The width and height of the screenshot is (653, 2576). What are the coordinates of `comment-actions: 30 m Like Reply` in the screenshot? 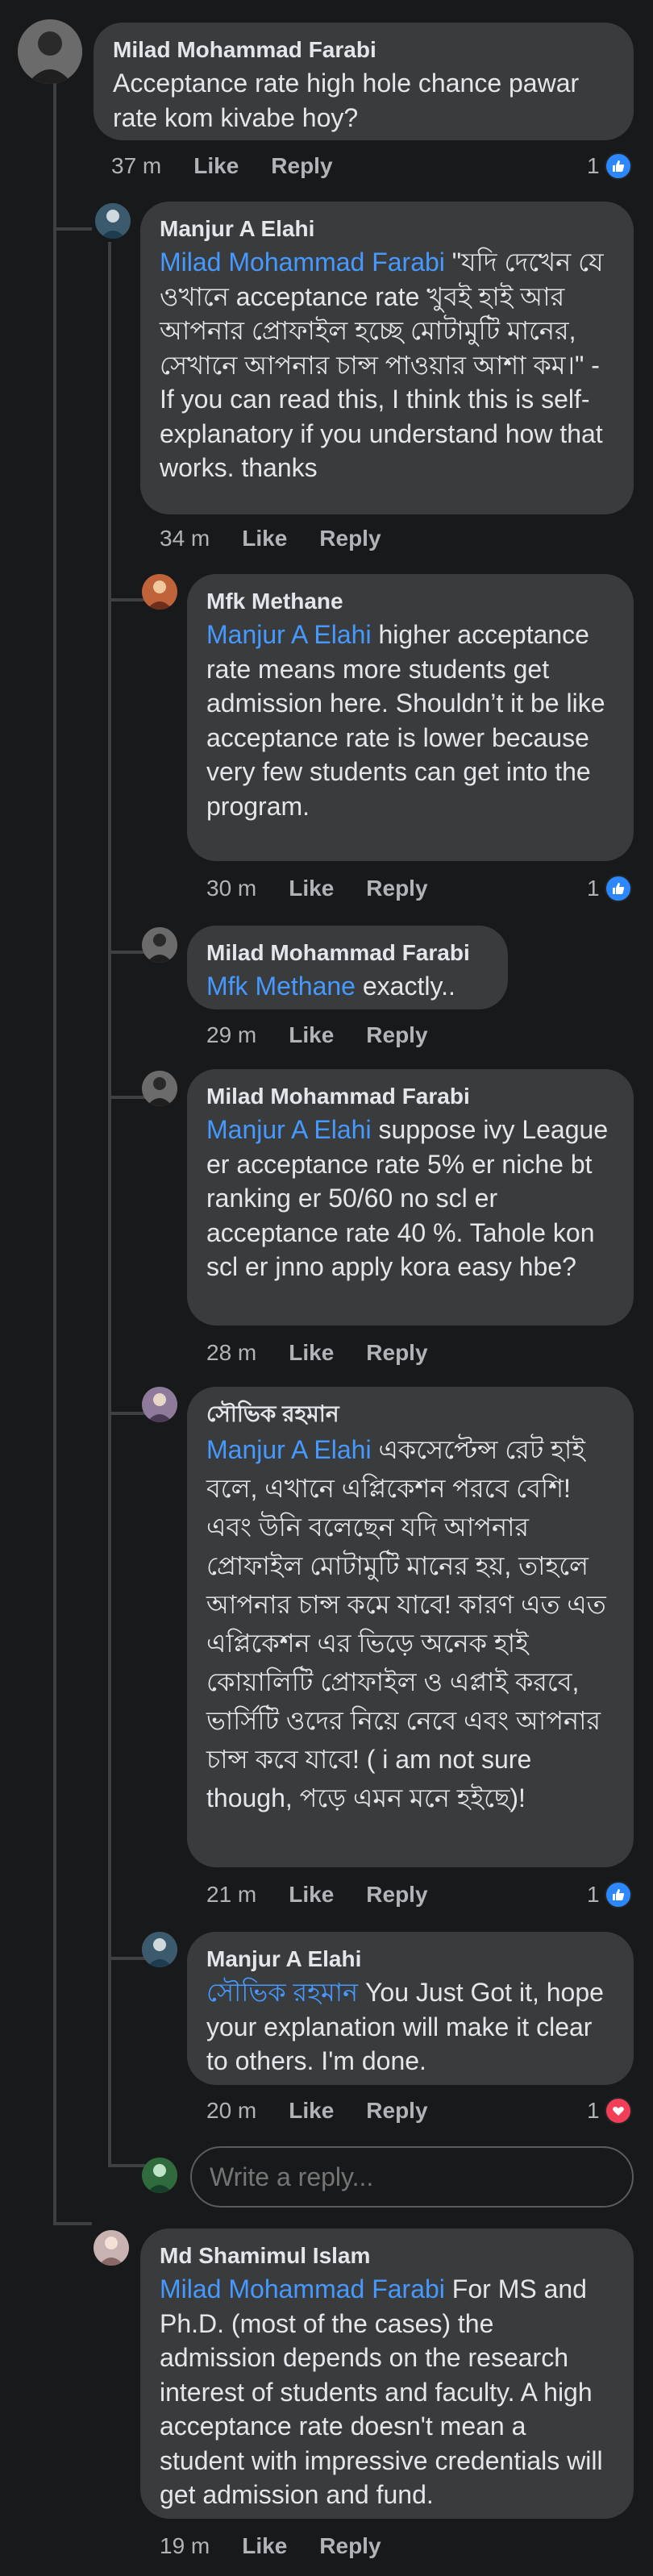 It's located at (333, 888).